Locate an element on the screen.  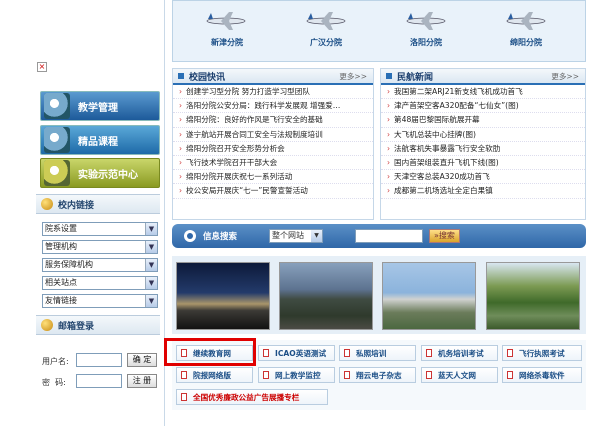
password-label: 密 码: is located at coordinates (54, 382).